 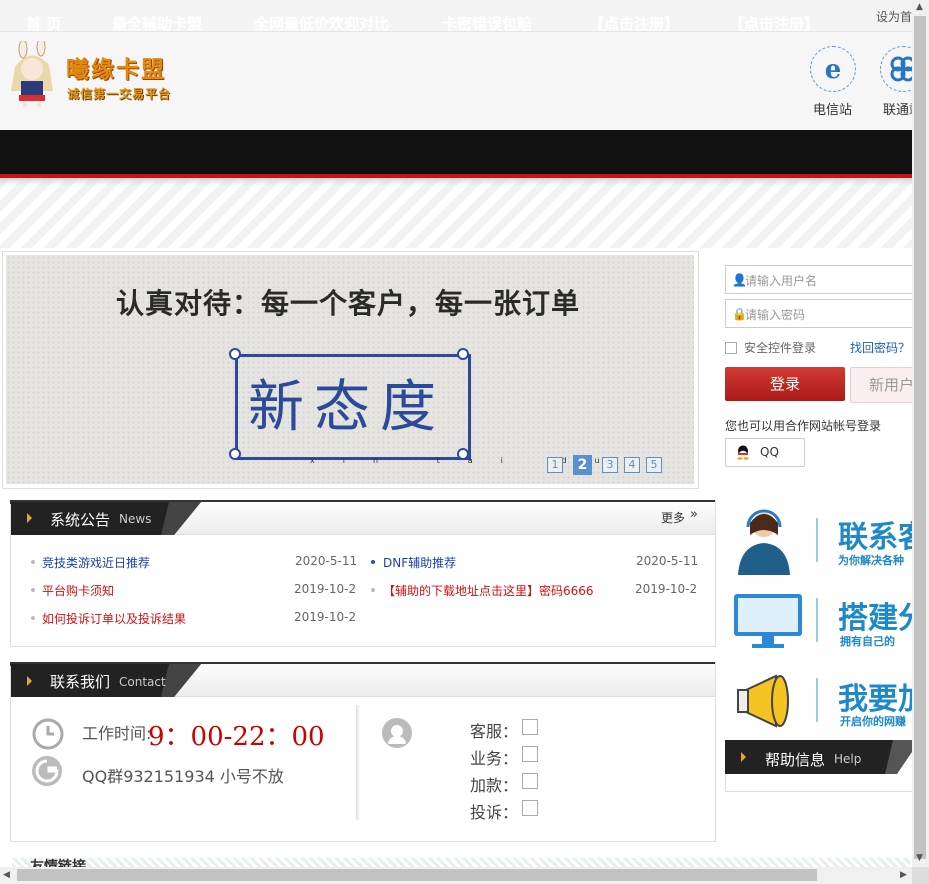 I want to click on help-title: 帮助信息, so click(x=795, y=760).